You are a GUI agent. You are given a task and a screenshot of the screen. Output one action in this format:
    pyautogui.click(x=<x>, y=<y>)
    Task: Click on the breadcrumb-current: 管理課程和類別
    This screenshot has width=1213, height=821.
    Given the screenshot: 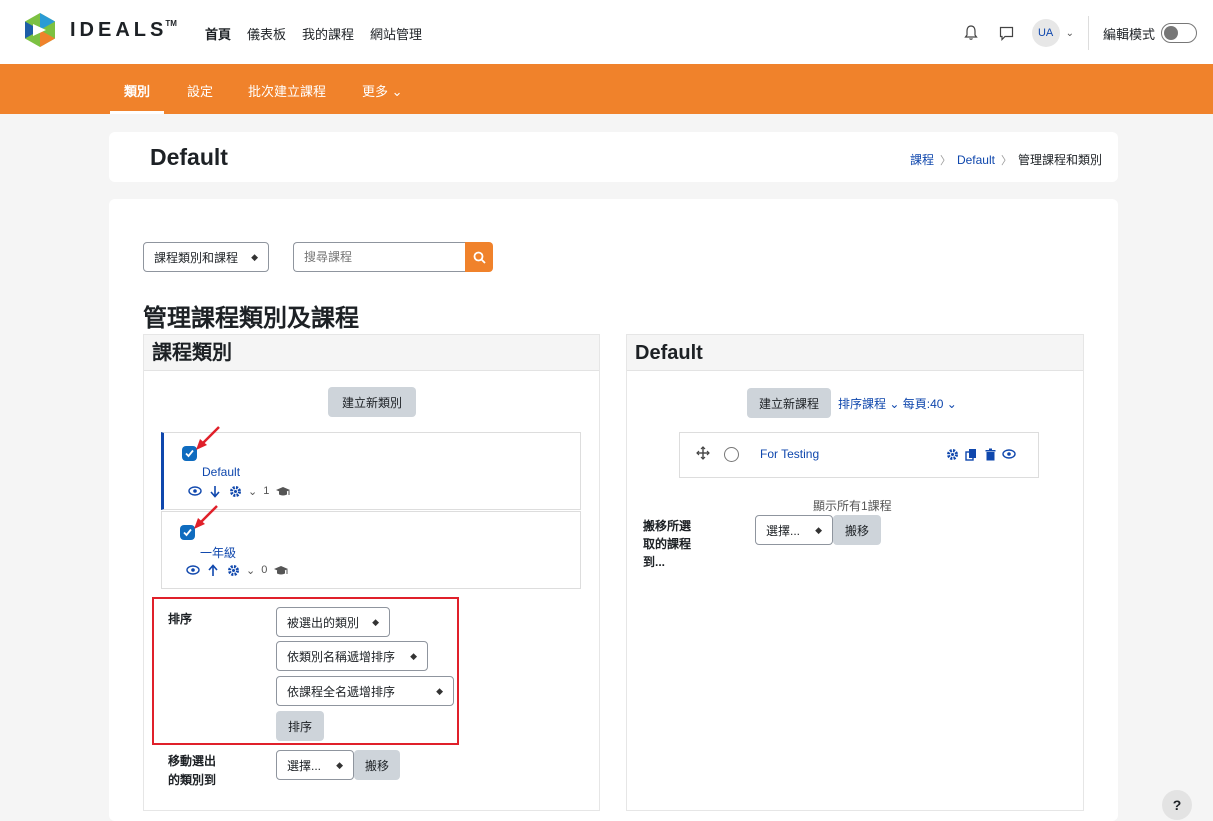 What is the action you would take?
    pyautogui.click(x=1059, y=160)
    